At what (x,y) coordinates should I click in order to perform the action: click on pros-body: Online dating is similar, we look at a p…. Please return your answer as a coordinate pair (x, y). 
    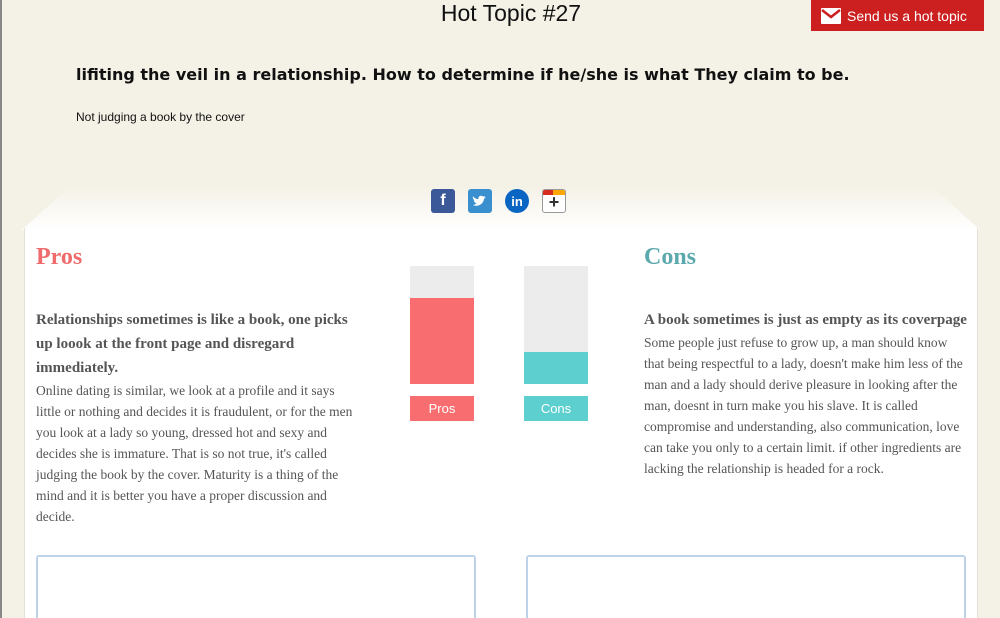
    Looking at the image, I should click on (194, 453).